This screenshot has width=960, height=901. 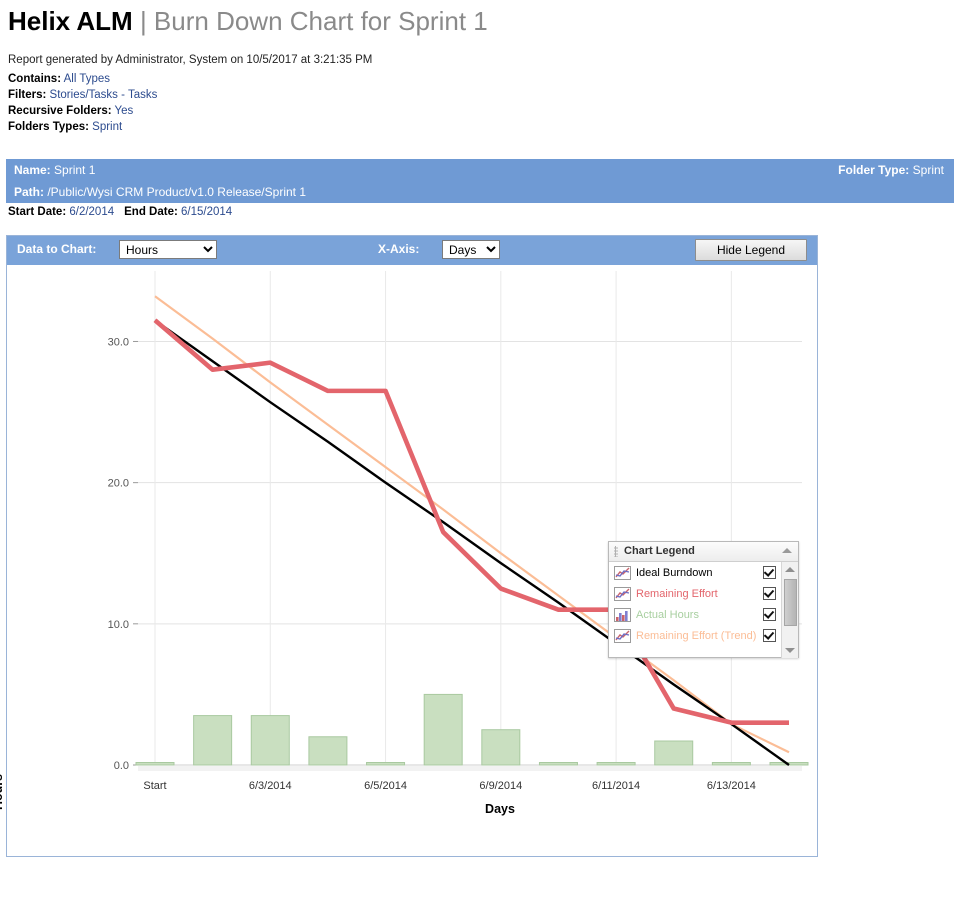 I want to click on y-tick-label: 0.0, so click(x=121, y=766).